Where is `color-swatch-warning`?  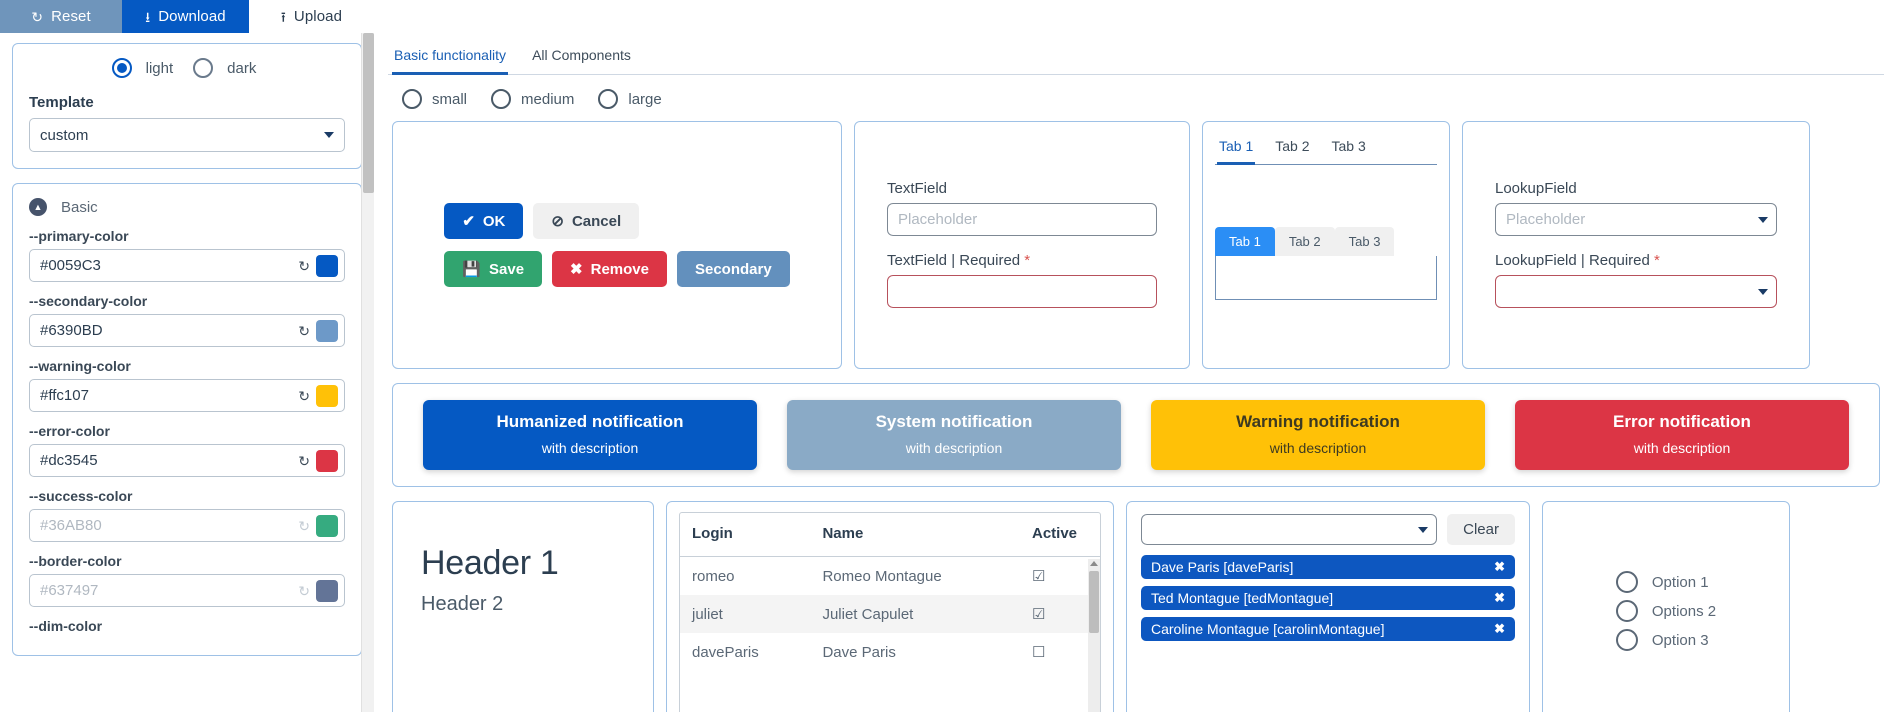
color-swatch-warning is located at coordinates (327, 395).